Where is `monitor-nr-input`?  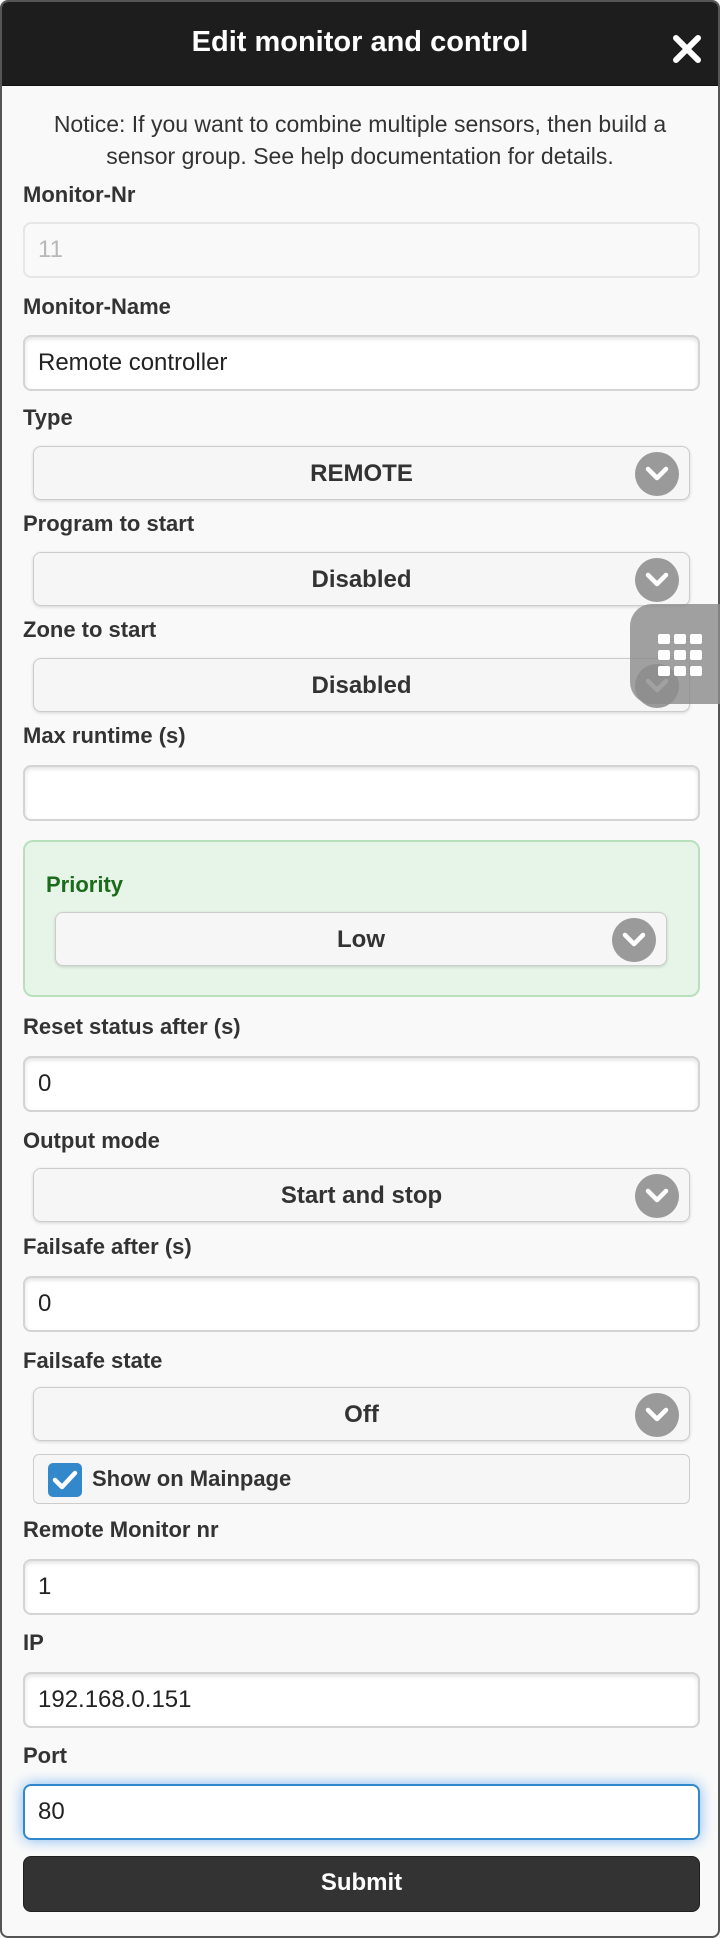 monitor-nr-input is located at coordinates (361, 250).